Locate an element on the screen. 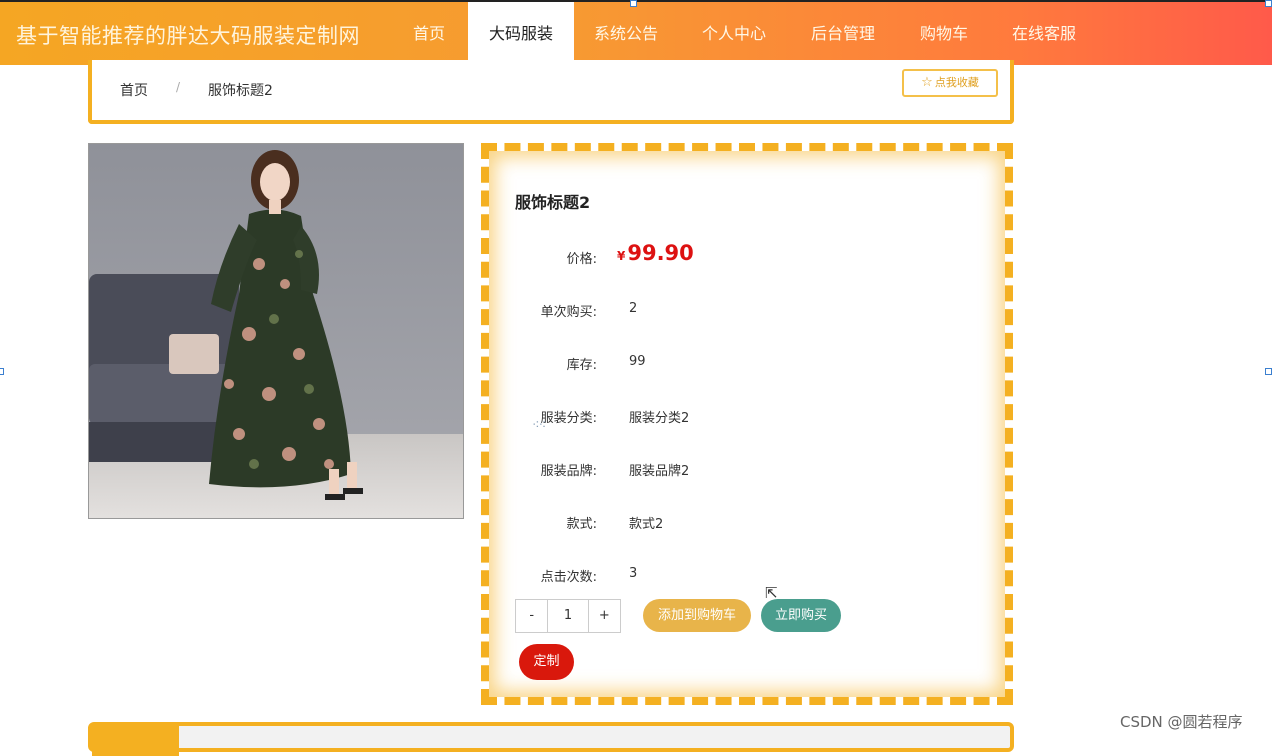 The width and height of the screenshot is (1272, 756). quantity-input: 1 is located at coordinates (568, 616).